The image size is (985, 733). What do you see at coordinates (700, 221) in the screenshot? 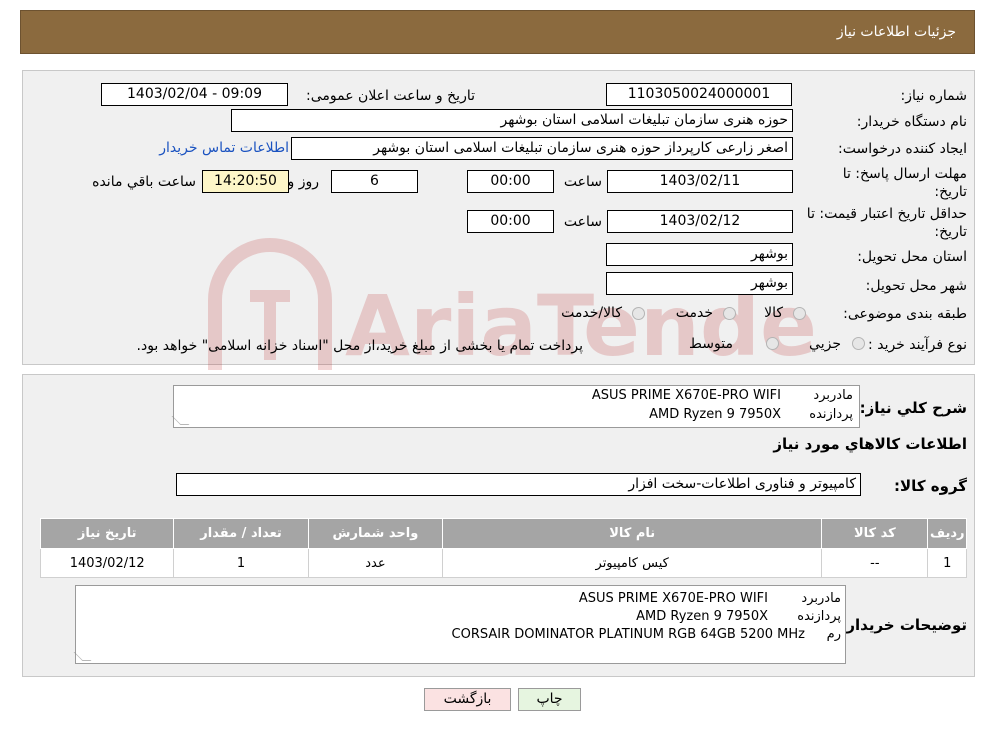
I see `validity-date-field: 1403/02/12` at bounding box center [700, 221].